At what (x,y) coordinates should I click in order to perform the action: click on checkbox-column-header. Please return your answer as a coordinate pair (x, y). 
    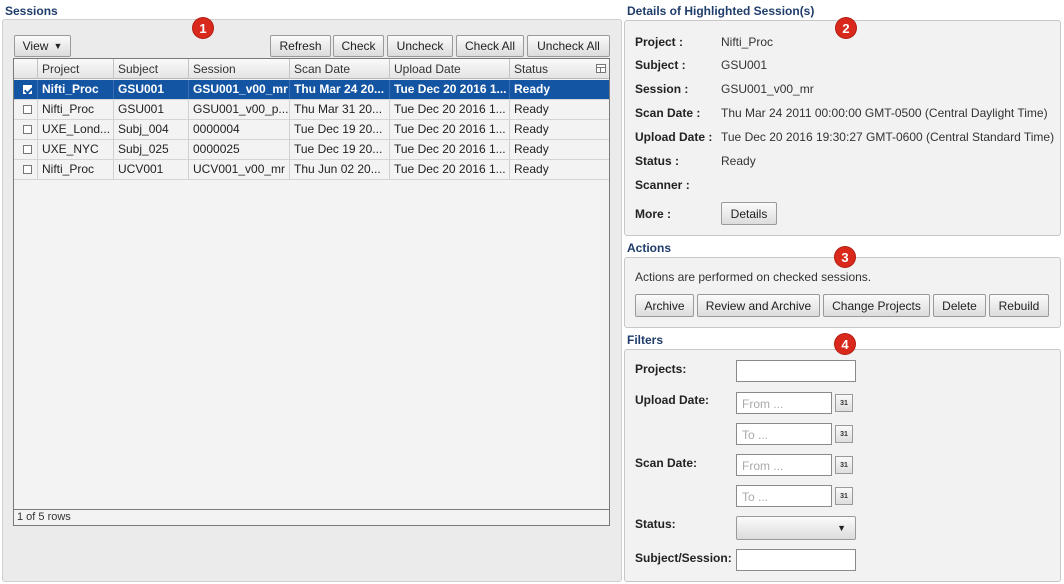
    Looking at the image, I should click on (26, 69).